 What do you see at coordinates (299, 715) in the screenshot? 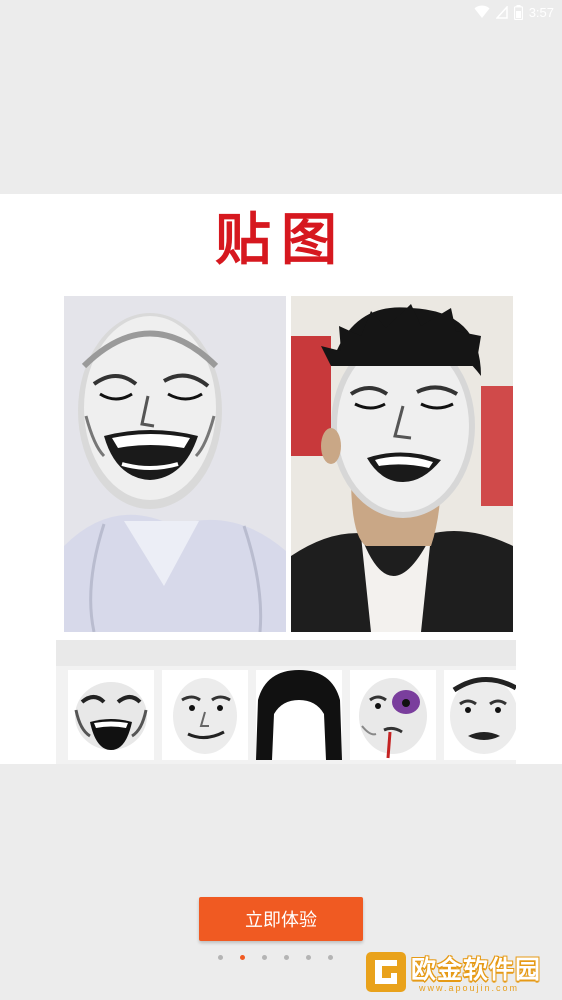
I see `sticker-black-hair` at bounding box center [299, 715].